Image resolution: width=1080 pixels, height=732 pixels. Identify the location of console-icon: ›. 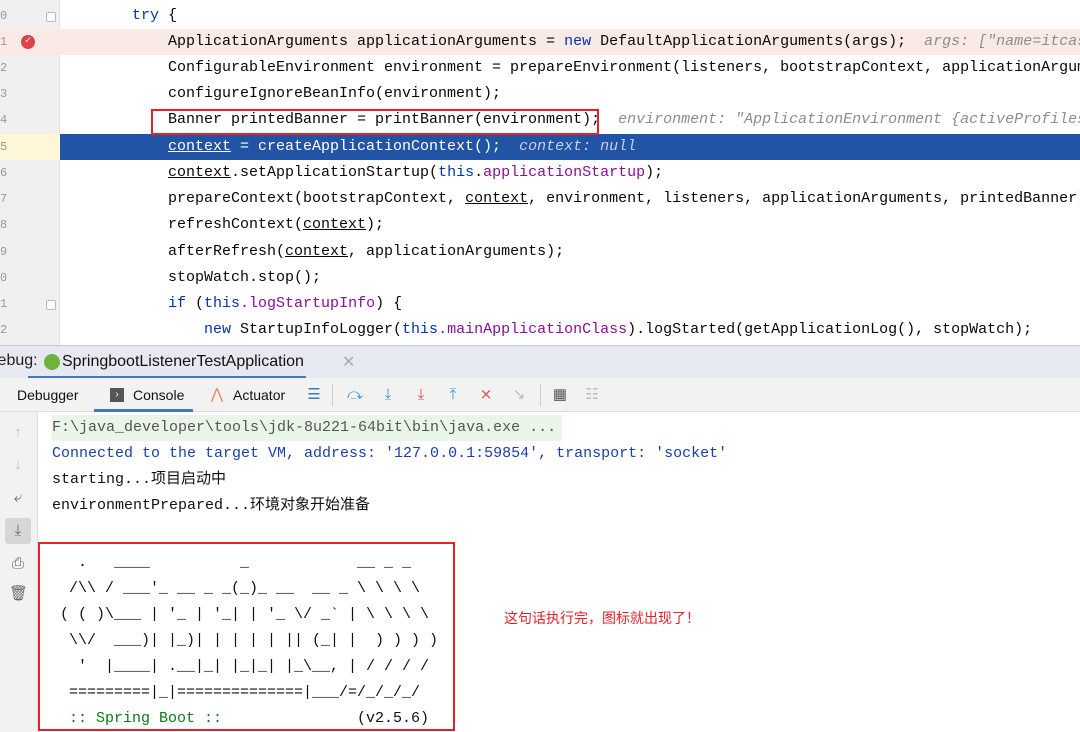
(117, 395).